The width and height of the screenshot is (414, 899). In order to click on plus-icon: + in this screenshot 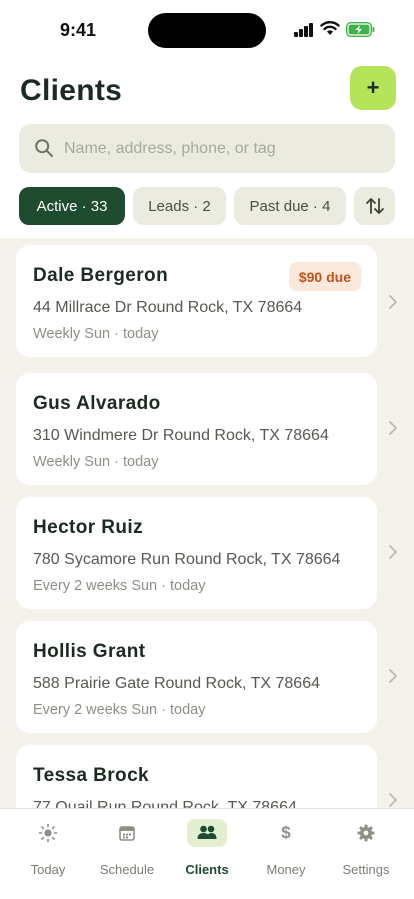, I will do `click(373, 87)`.